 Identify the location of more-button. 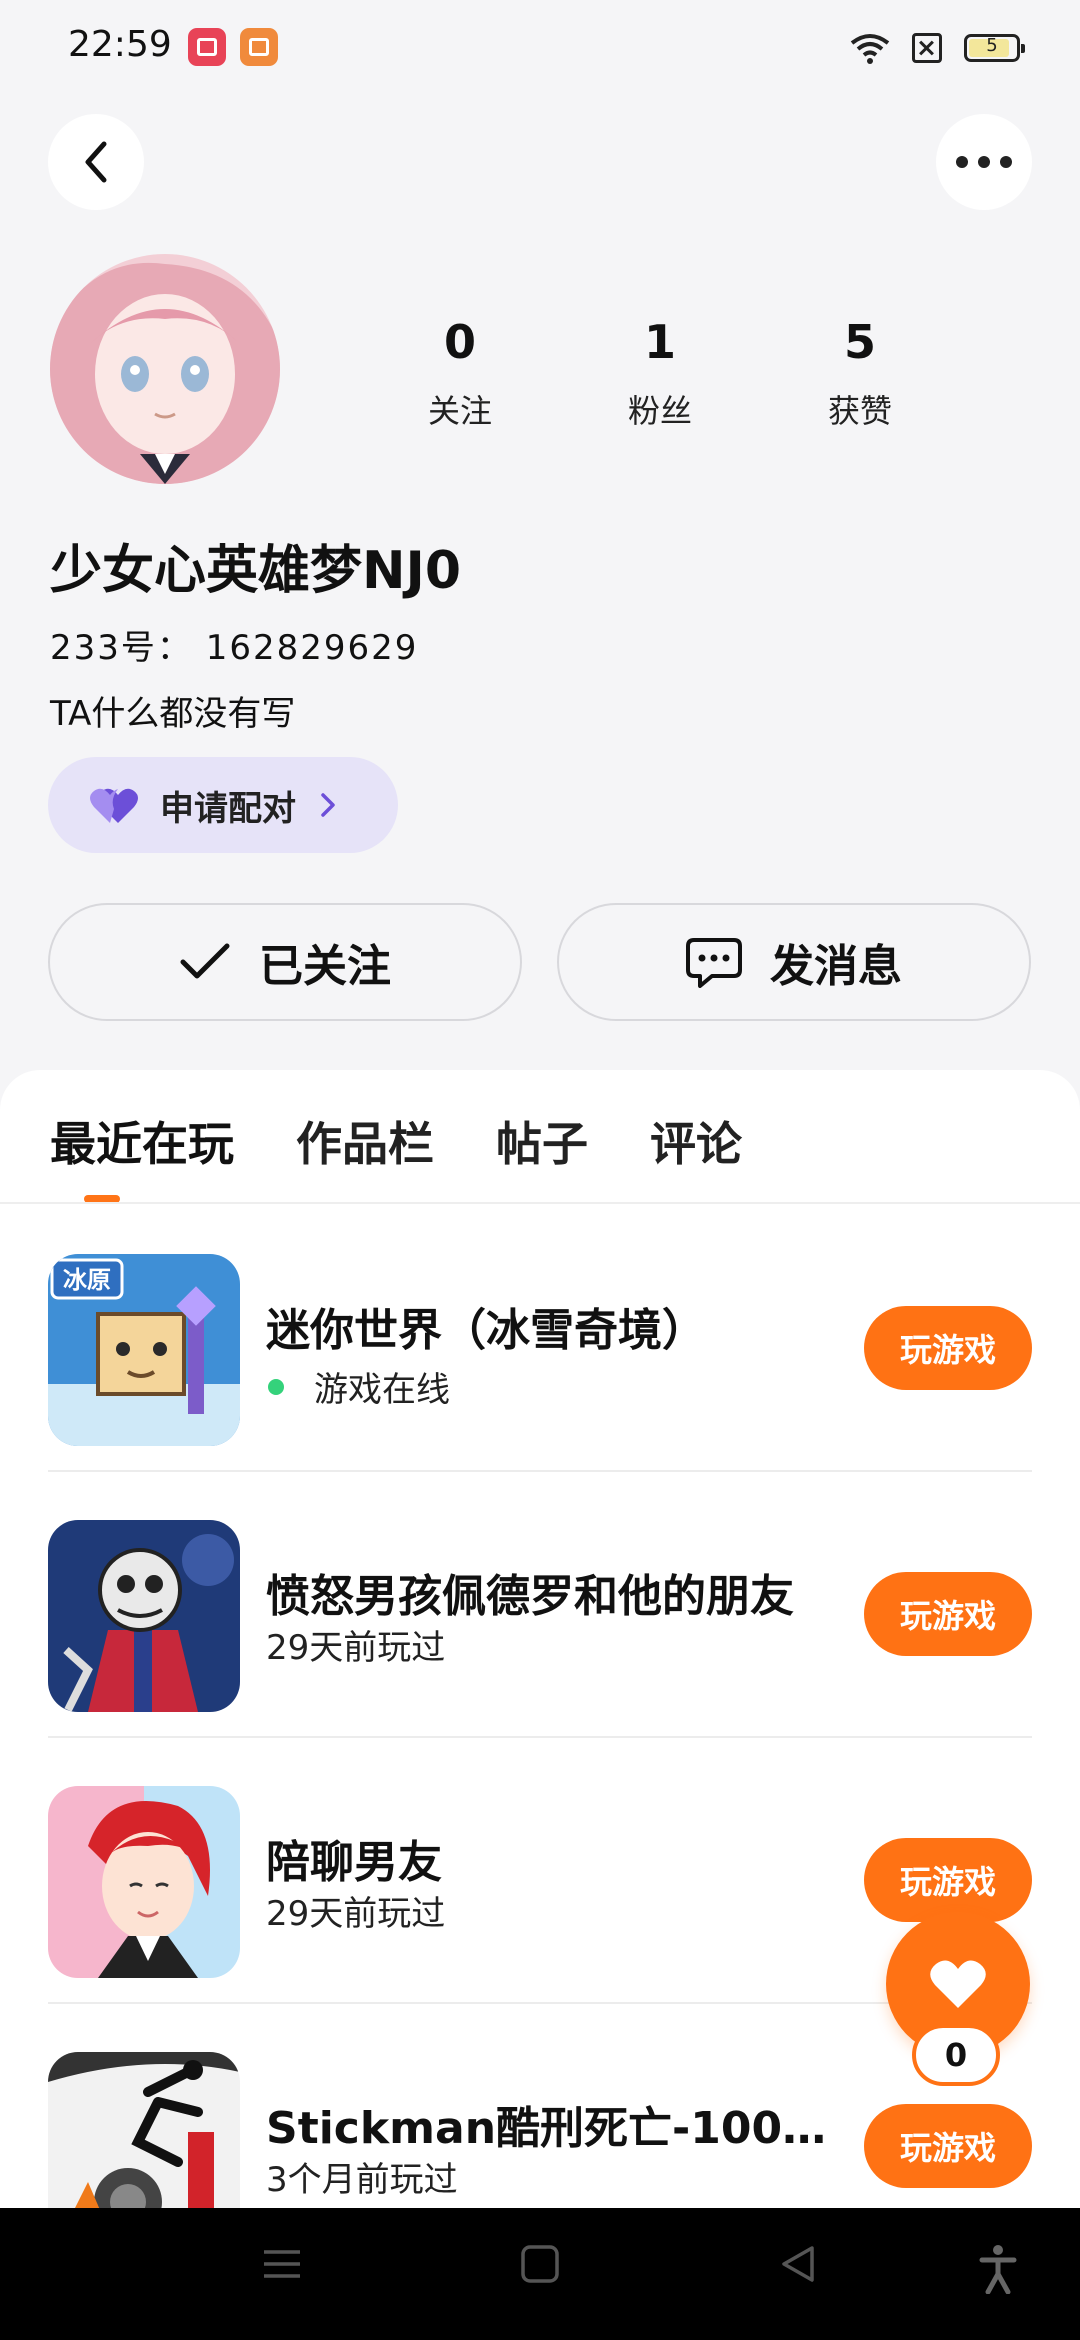
(984, 162).